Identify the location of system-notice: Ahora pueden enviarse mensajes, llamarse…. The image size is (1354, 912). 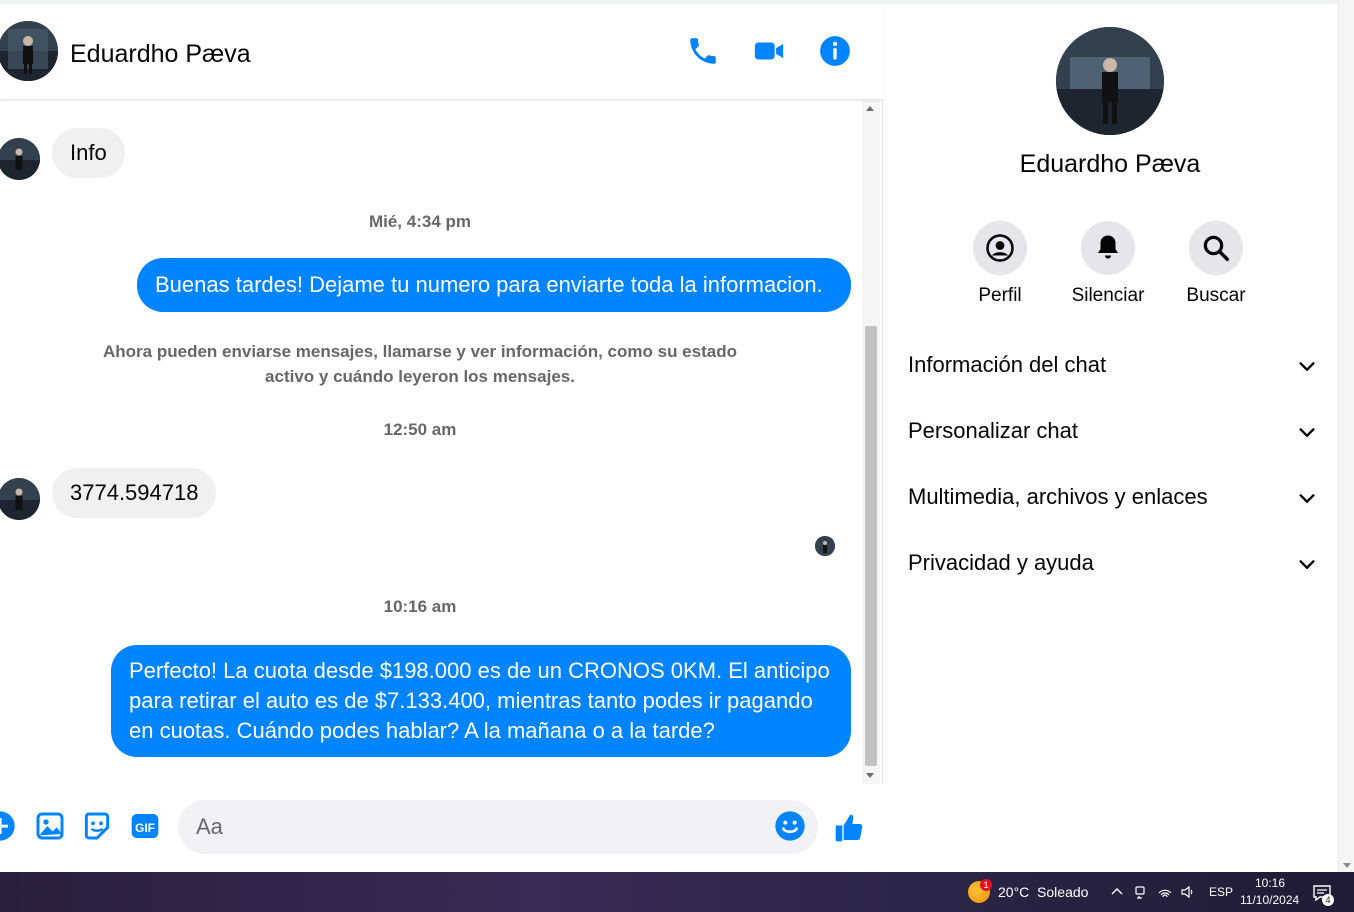
(420, 364).